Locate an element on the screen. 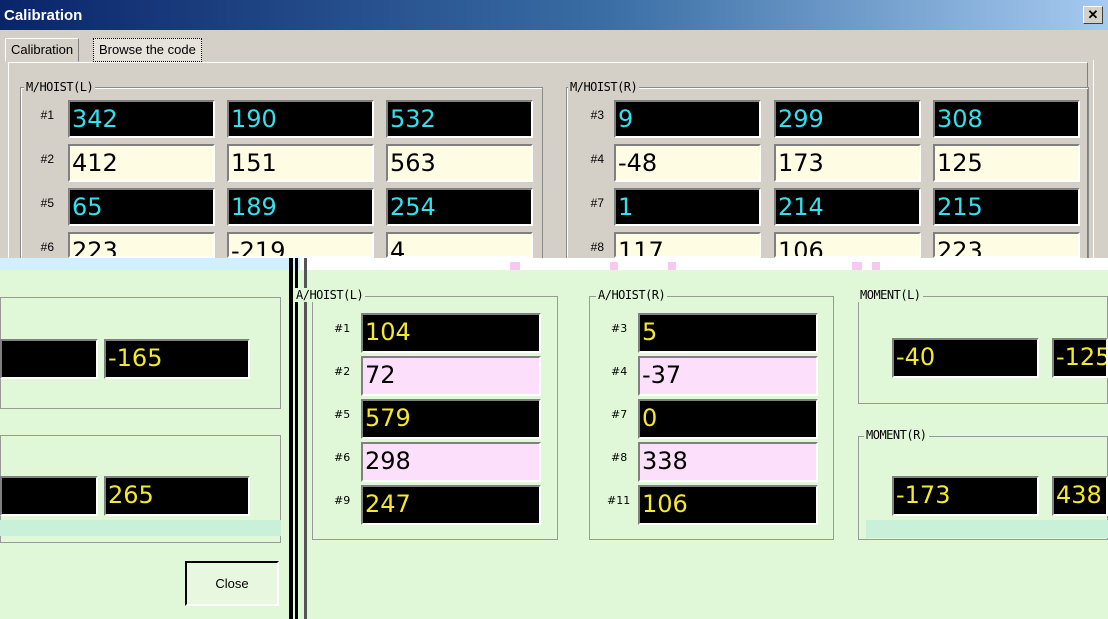 This screenshot has height=619, width=1108. value-cell: -219 is located at coordinates (300, 245).